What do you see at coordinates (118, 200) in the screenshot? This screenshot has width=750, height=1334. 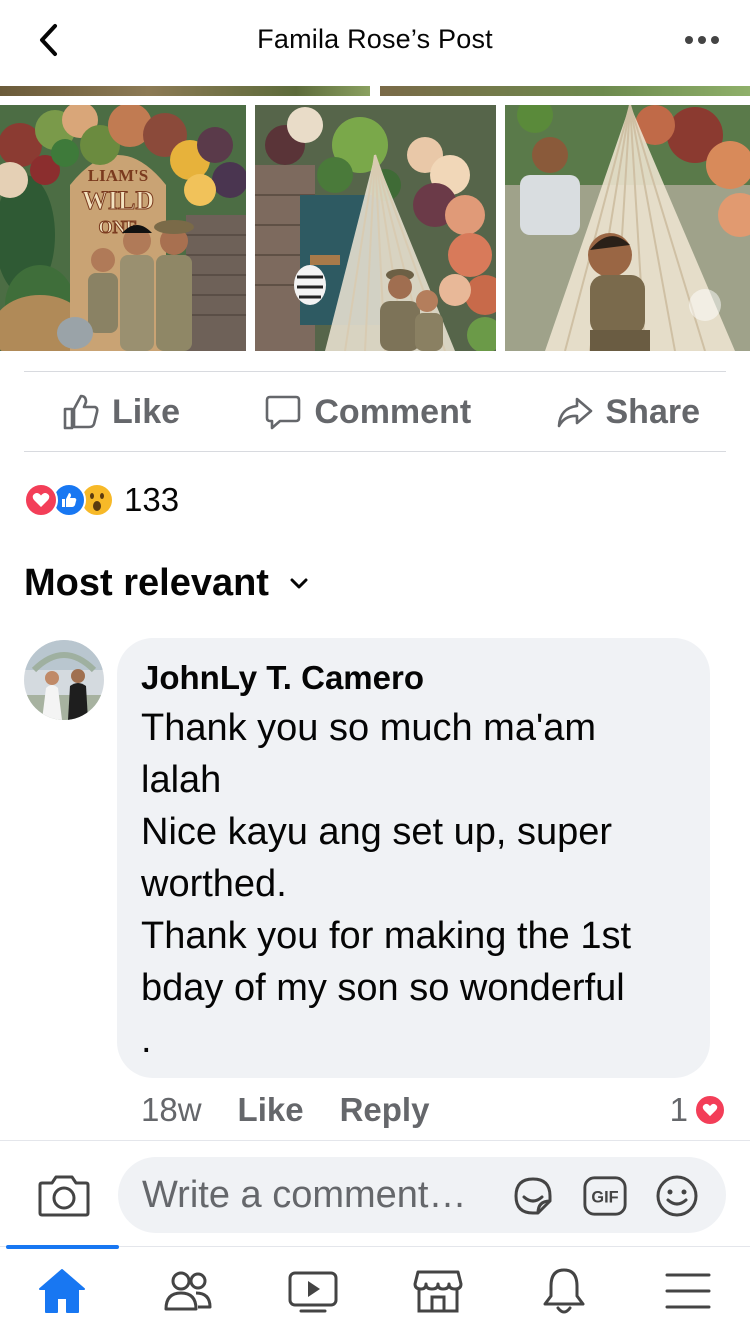 I see `svg-text: WILD` at bounding box center [118, 200].